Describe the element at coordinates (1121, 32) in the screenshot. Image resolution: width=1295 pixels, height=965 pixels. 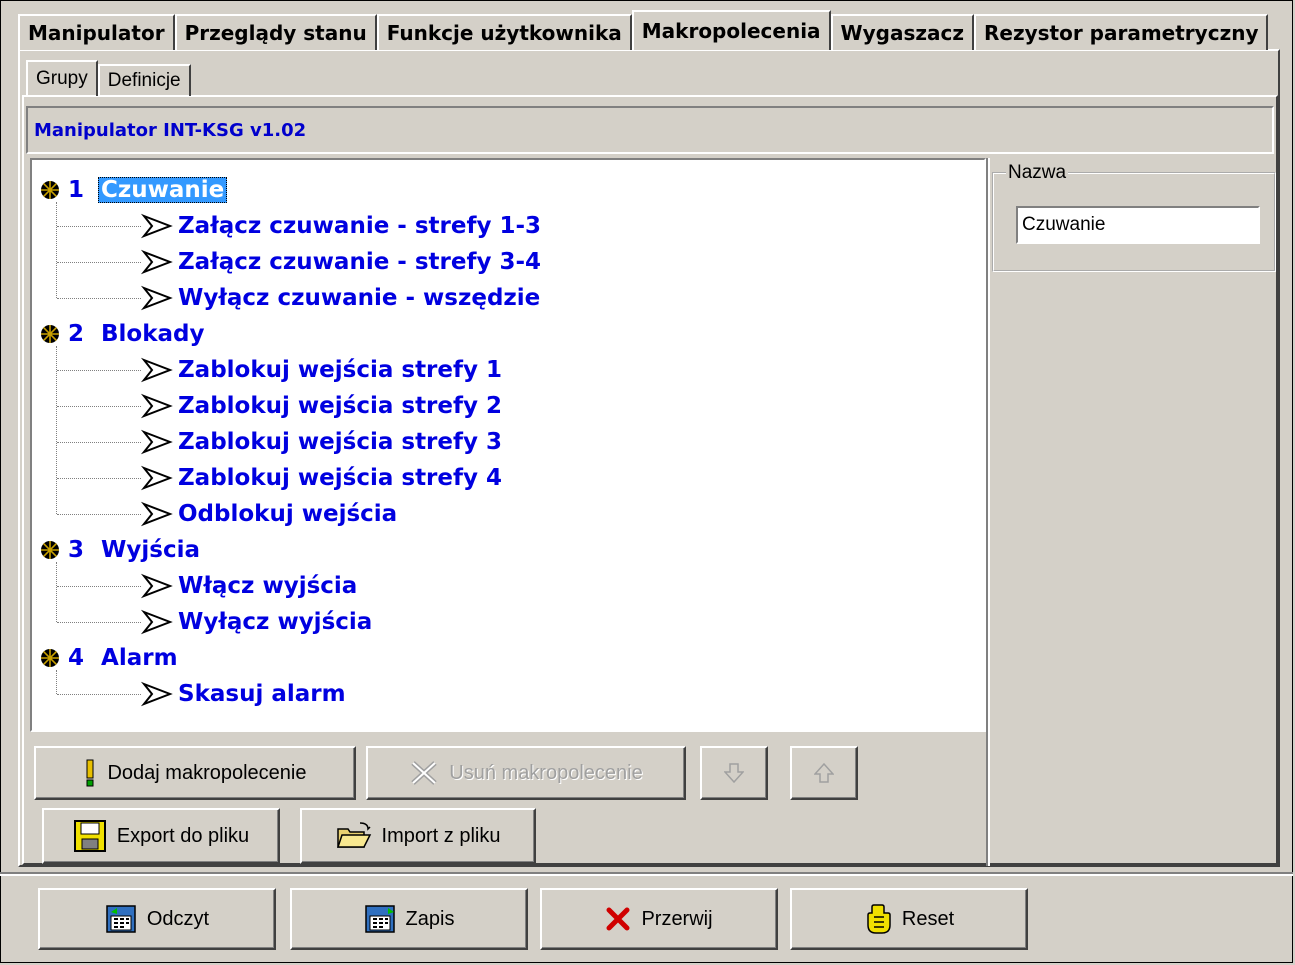
I see `tab-rezystor-parametryczny: Rezystor parametryczny` at that location.